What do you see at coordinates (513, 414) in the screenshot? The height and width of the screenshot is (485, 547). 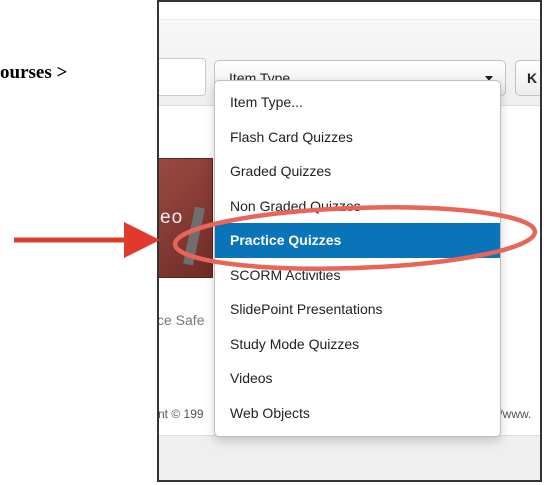 I see `footer-link: //www.` at bounding box center [513, 414].